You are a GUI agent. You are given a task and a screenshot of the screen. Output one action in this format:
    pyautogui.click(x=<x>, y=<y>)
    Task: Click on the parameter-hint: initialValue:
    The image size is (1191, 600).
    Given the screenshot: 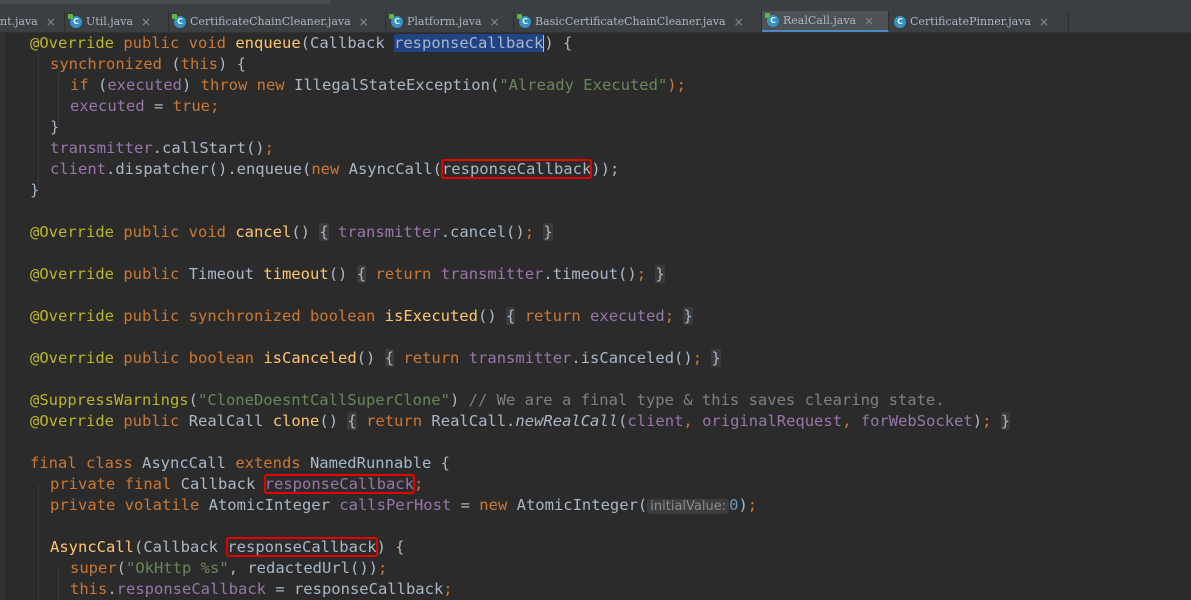 What is the action you would take?
    pyautogui.click(x=688, y=506)
    